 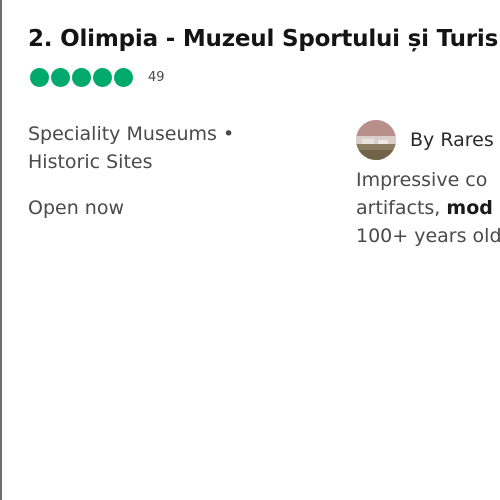 I want to click on review-author-name: By Rares, so click(x=452, y=140).